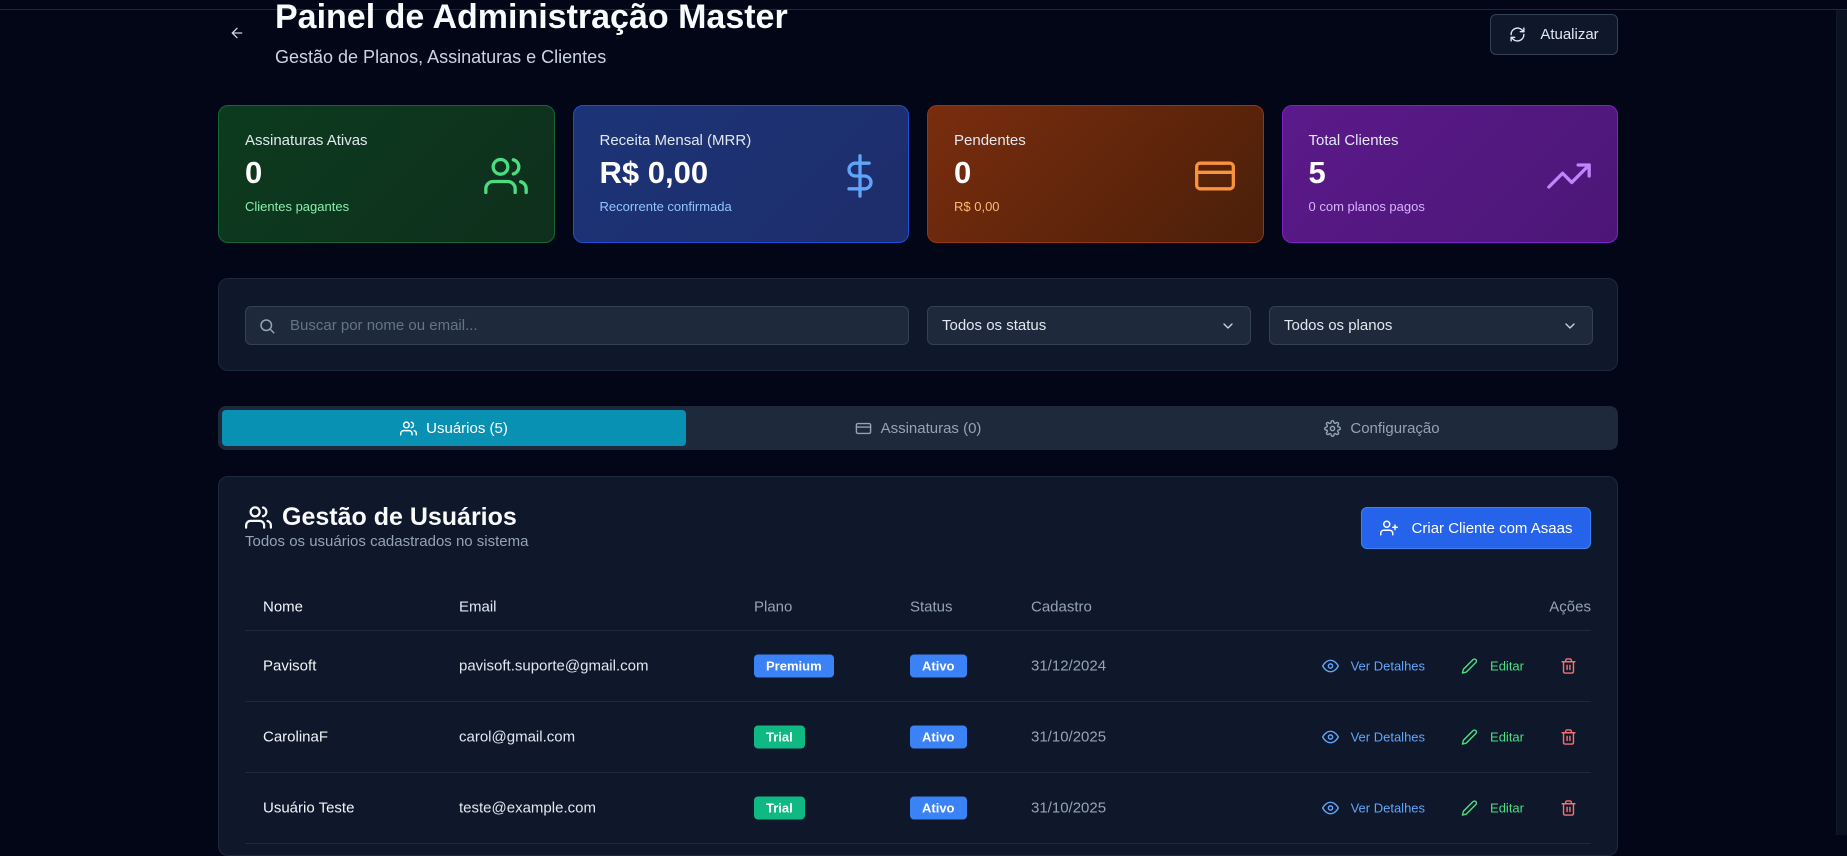 Image resolution: width=1847 pixels, height=856 pixels. I want to click on user-created-date: 31/12/2024, so click(1069, 666).